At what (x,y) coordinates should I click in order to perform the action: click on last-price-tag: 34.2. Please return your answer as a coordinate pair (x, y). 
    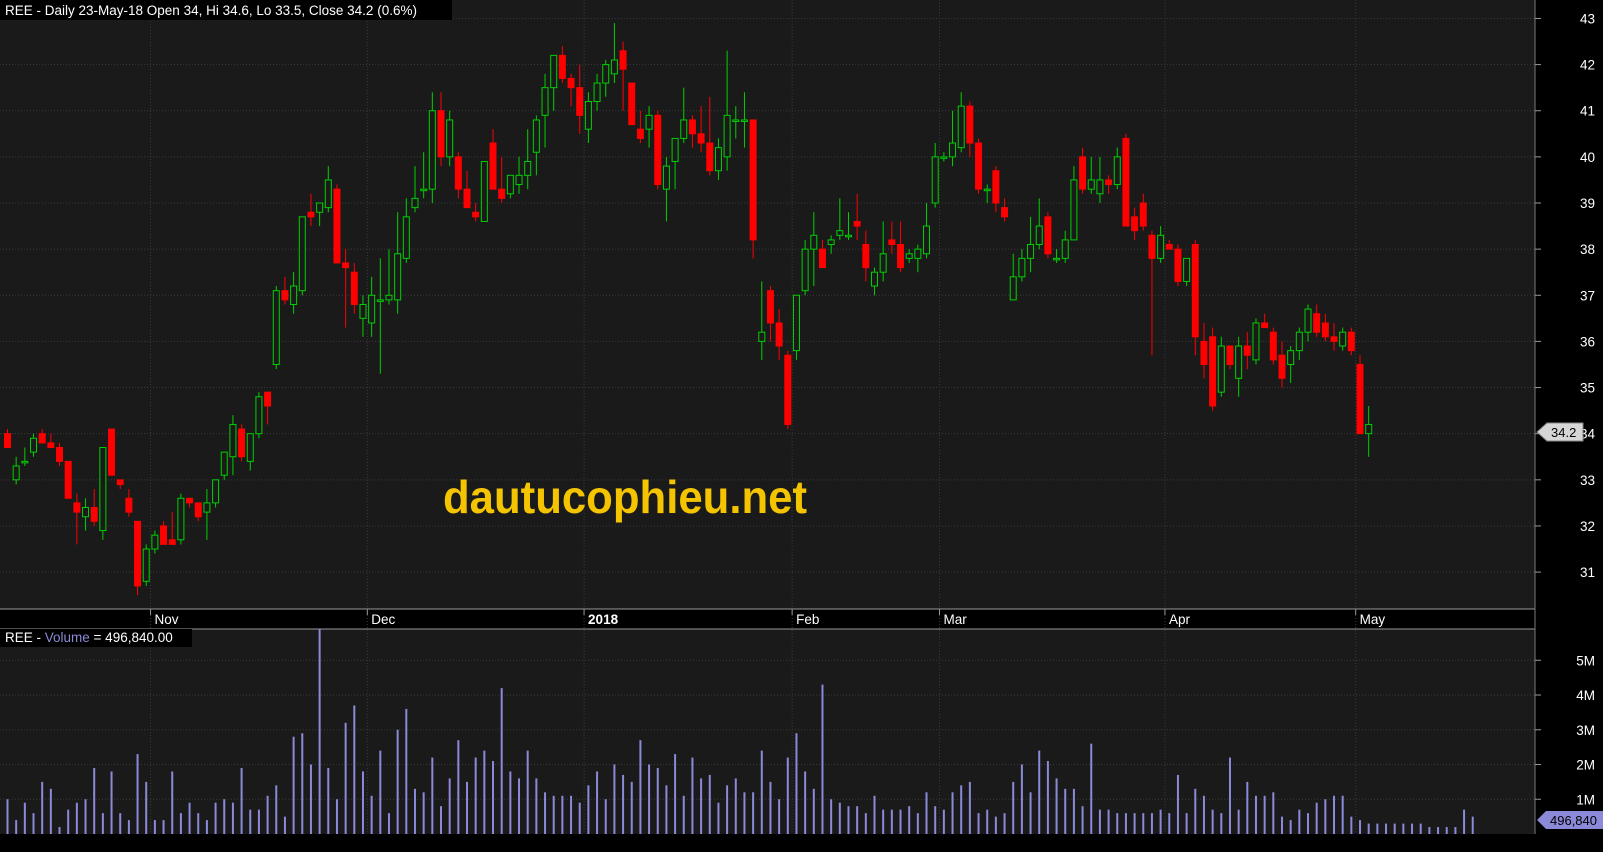
    Looking at the image, I should click on (1560, 432).